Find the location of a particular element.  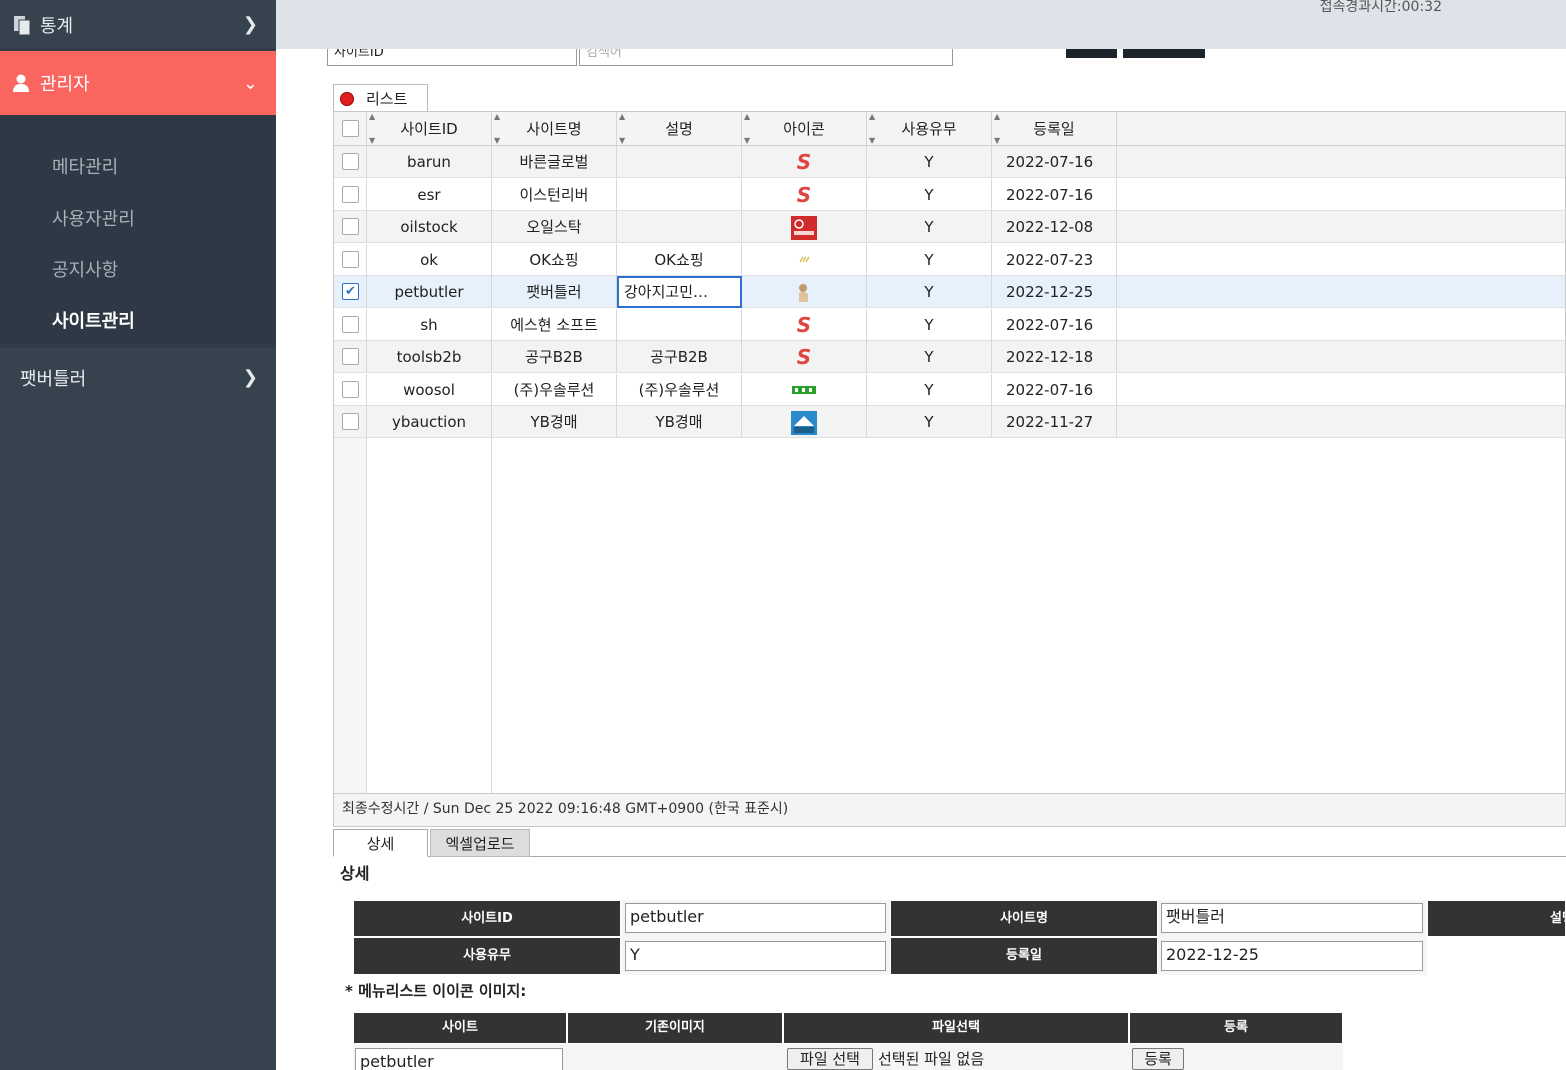

table-row: oilstock 오일스탁 Y 2022-12-08 is located at coordinates (949, 227).